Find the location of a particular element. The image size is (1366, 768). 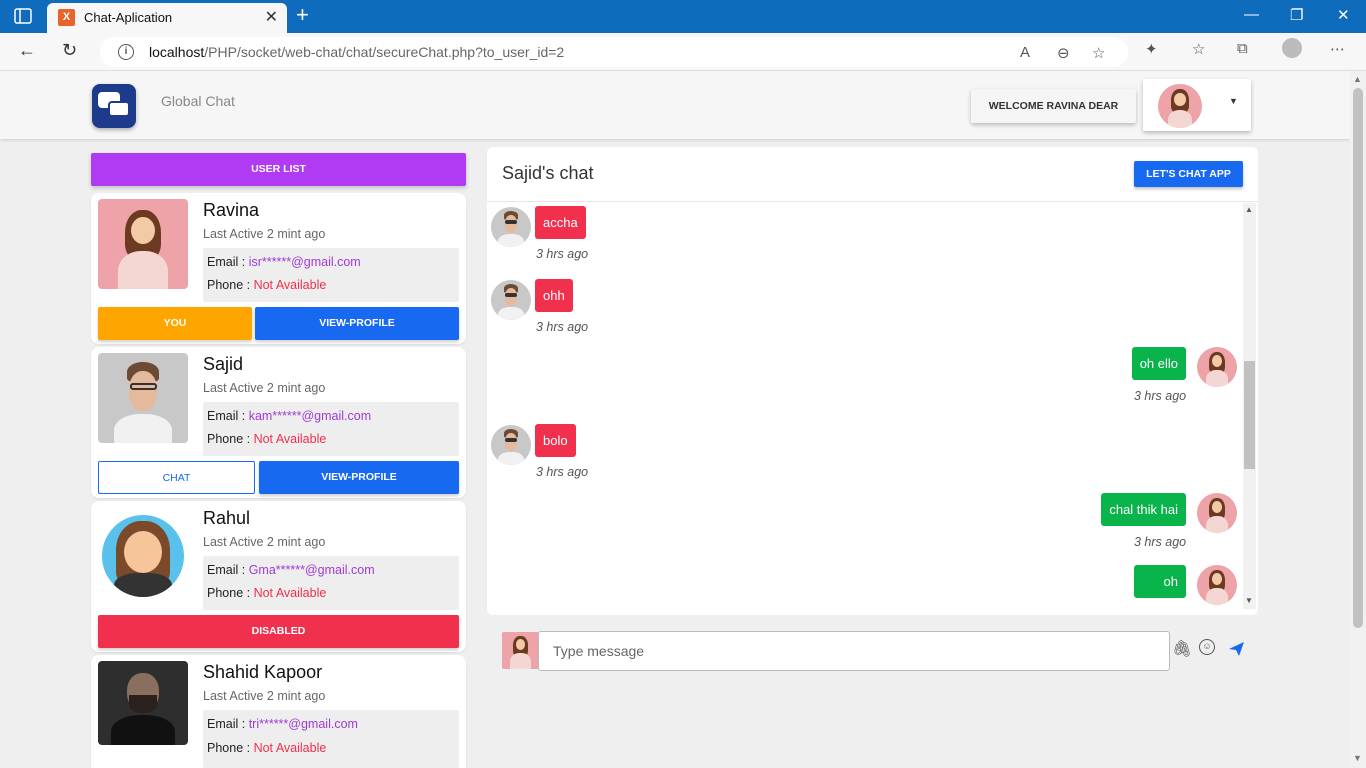

chat-button: CHAT is located at coordinates (176, 477).